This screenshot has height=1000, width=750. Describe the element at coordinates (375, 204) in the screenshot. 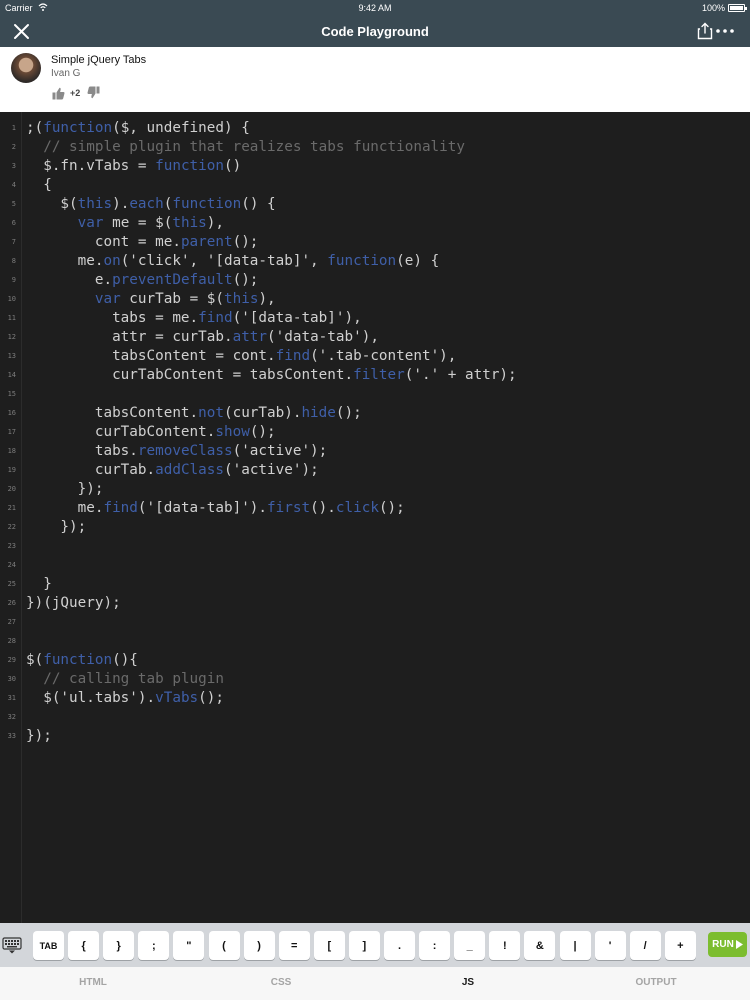

I see `code-line: 5 $(this).each(function() {` at that location.